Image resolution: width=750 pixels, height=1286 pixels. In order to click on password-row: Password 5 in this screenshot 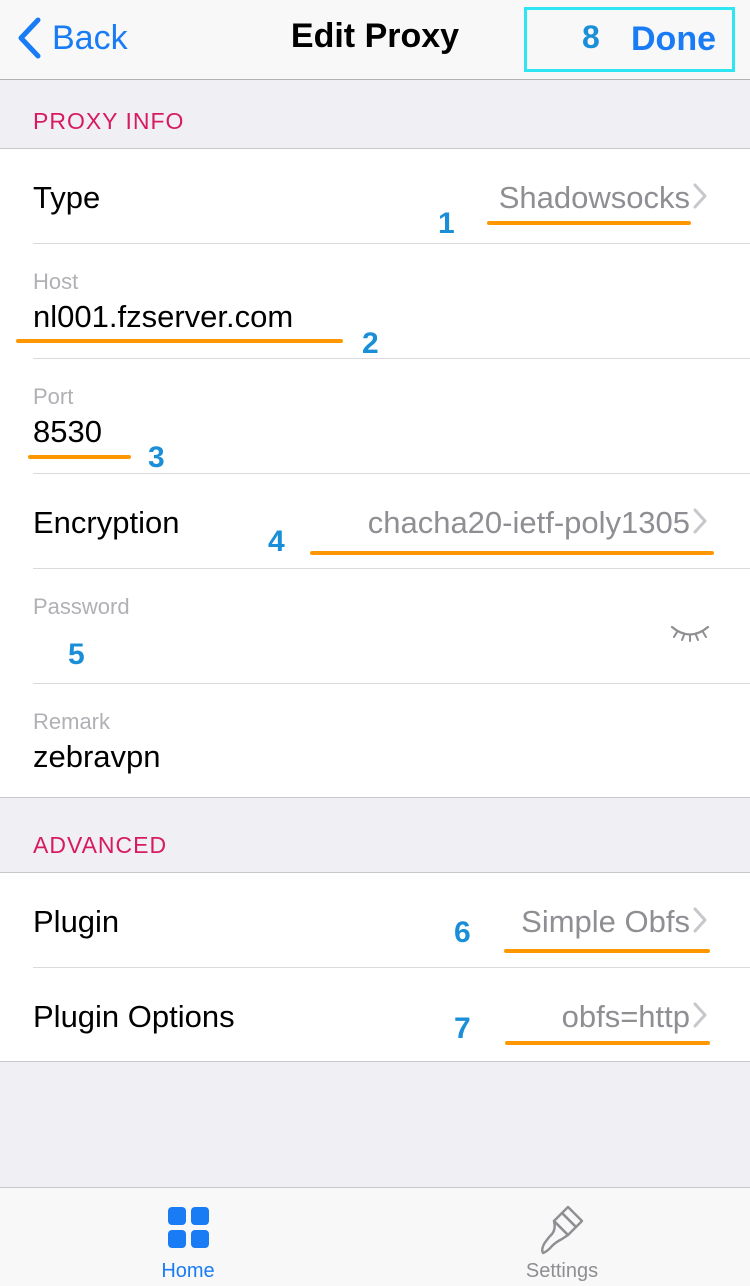, I will do `click(375, 625)`.